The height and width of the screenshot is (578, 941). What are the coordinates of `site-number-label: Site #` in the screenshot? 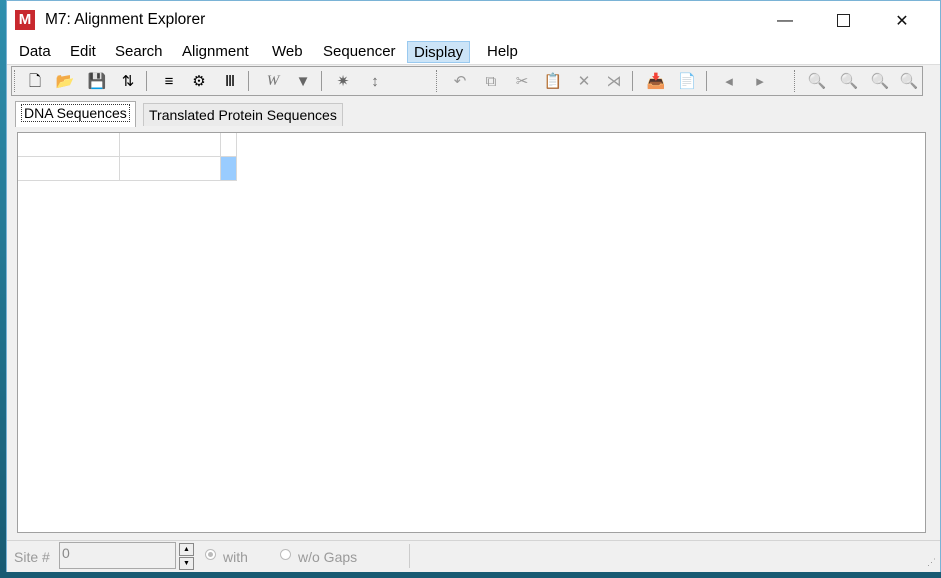 It's located at (32, 557).